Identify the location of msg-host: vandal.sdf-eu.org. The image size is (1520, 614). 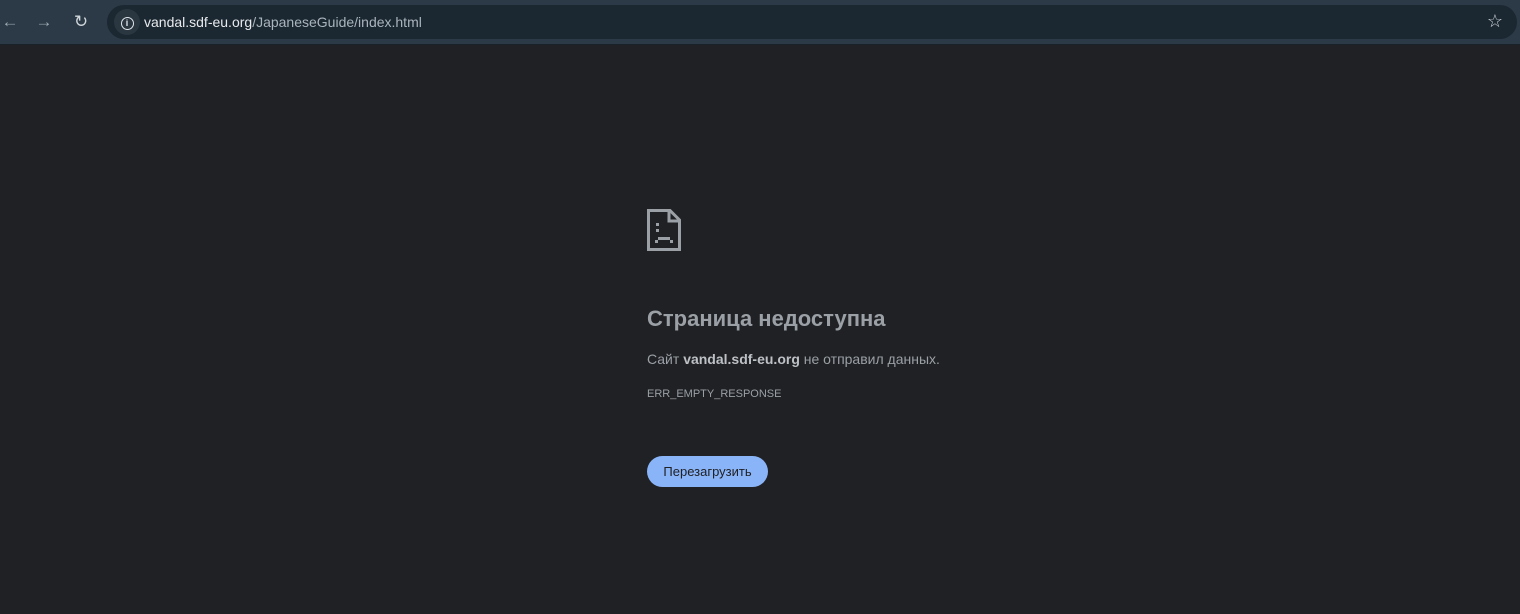
(741, 359).